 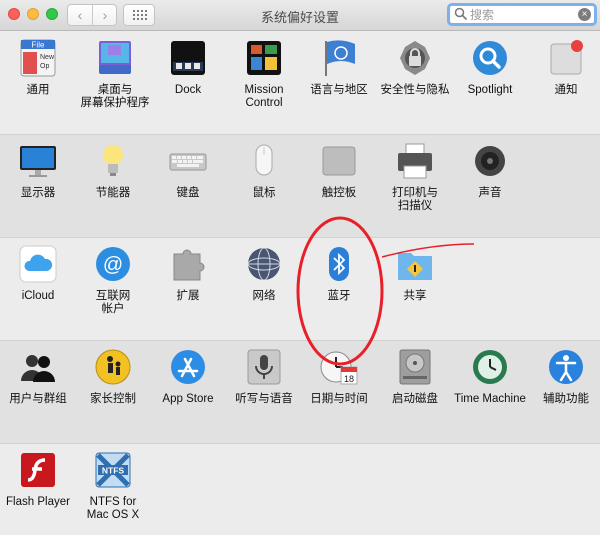 I want to click on pref-pane-mouse: 鼠标, so click(x=264, y=170).